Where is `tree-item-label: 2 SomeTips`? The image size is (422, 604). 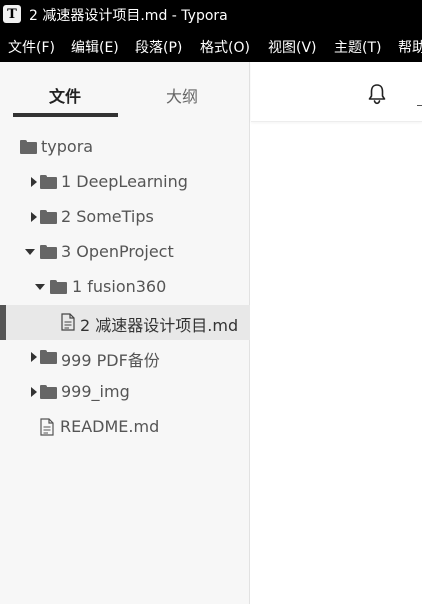
tree-item-label: 2 SomeTips is located at coordinates (107, 216).